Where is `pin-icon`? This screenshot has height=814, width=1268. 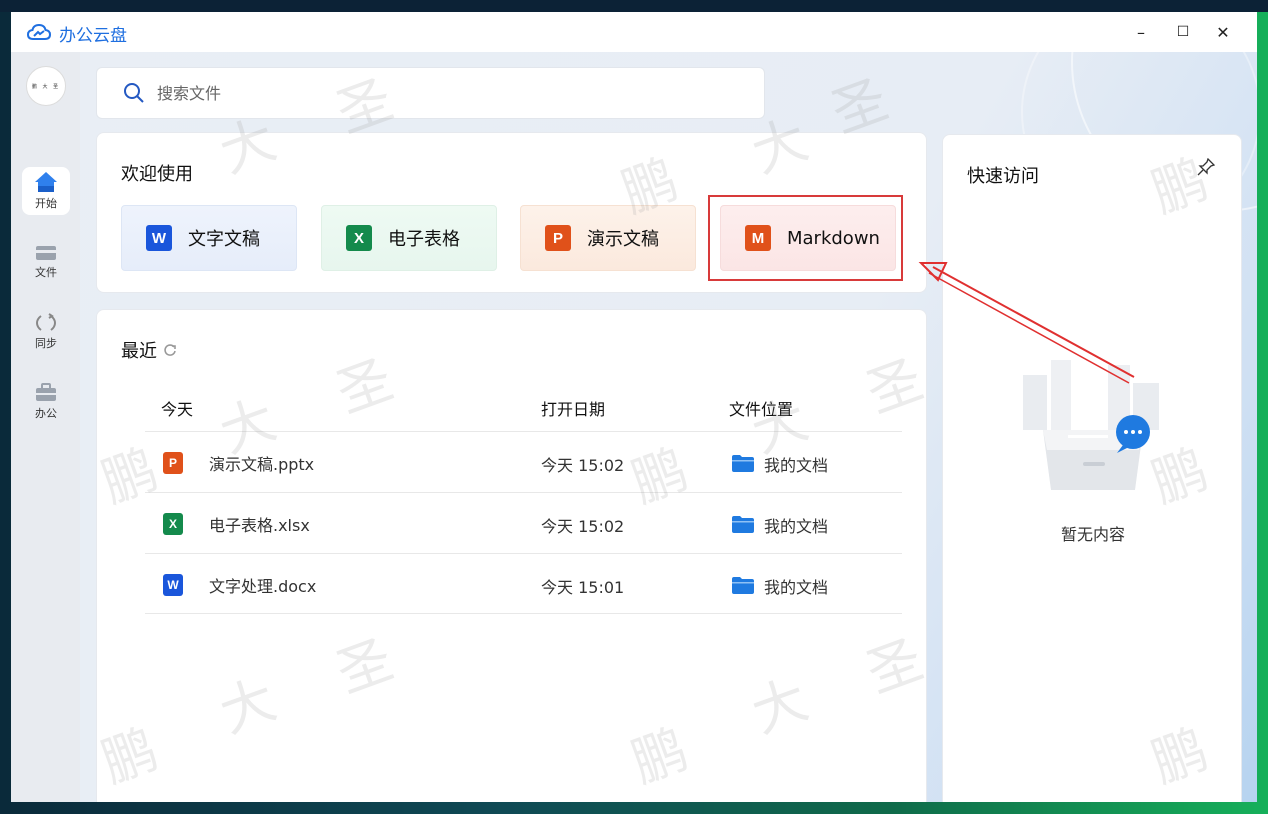
pin-icon is located at coordinates (1206, 167).